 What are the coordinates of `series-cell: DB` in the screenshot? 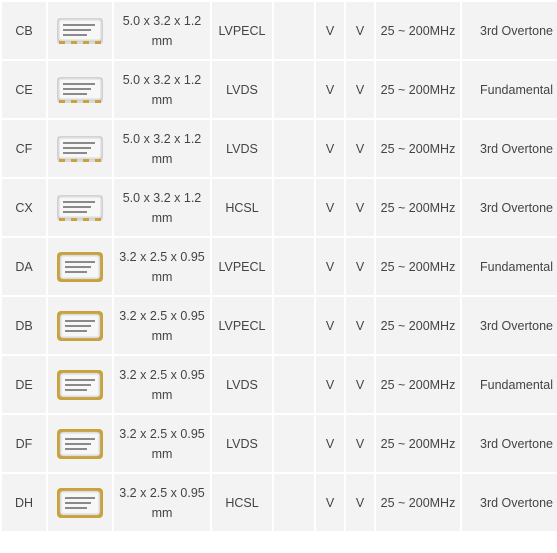 It's located at (24, 325).